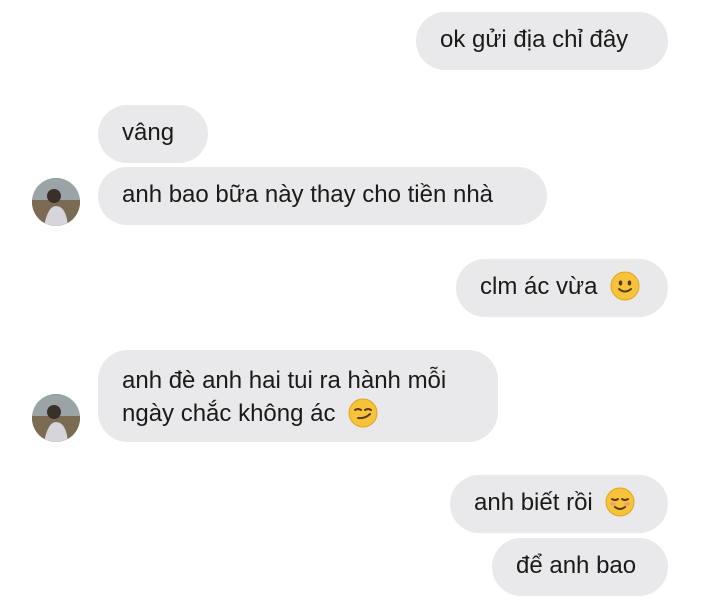 This screenshot has height=600, width=720. What do you see at coordinates (620, 502) in the screenshot?
I see `smiling-face-icon` at bounding box center [620, 502].